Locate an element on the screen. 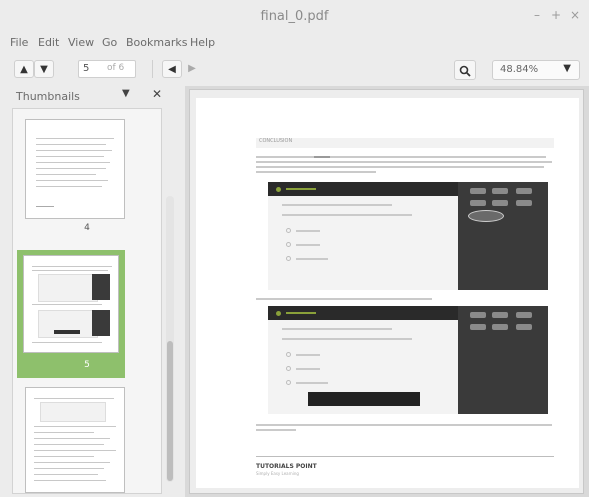 The height and width of the screenshot is (497, 589). page-total: of 6 is located at coordinates (116, 68).